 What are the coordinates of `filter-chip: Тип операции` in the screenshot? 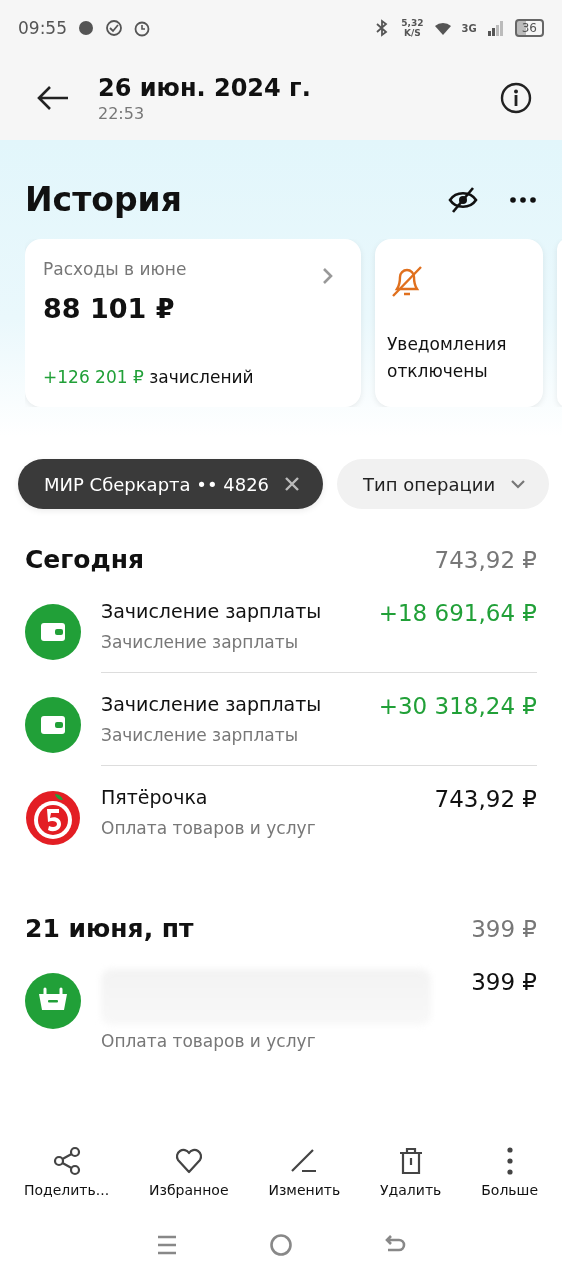 It's located at (443, 484).